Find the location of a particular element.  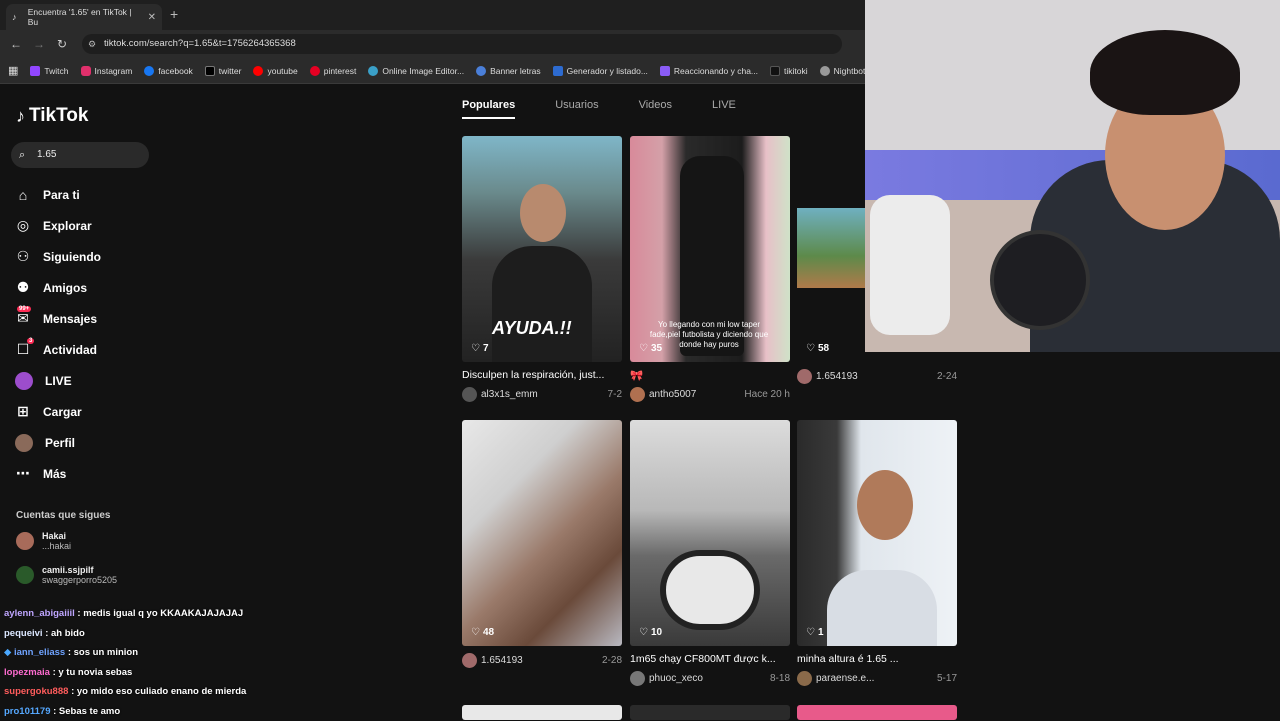

chat-username: supergoku888 is located at coordinates (36, 691).